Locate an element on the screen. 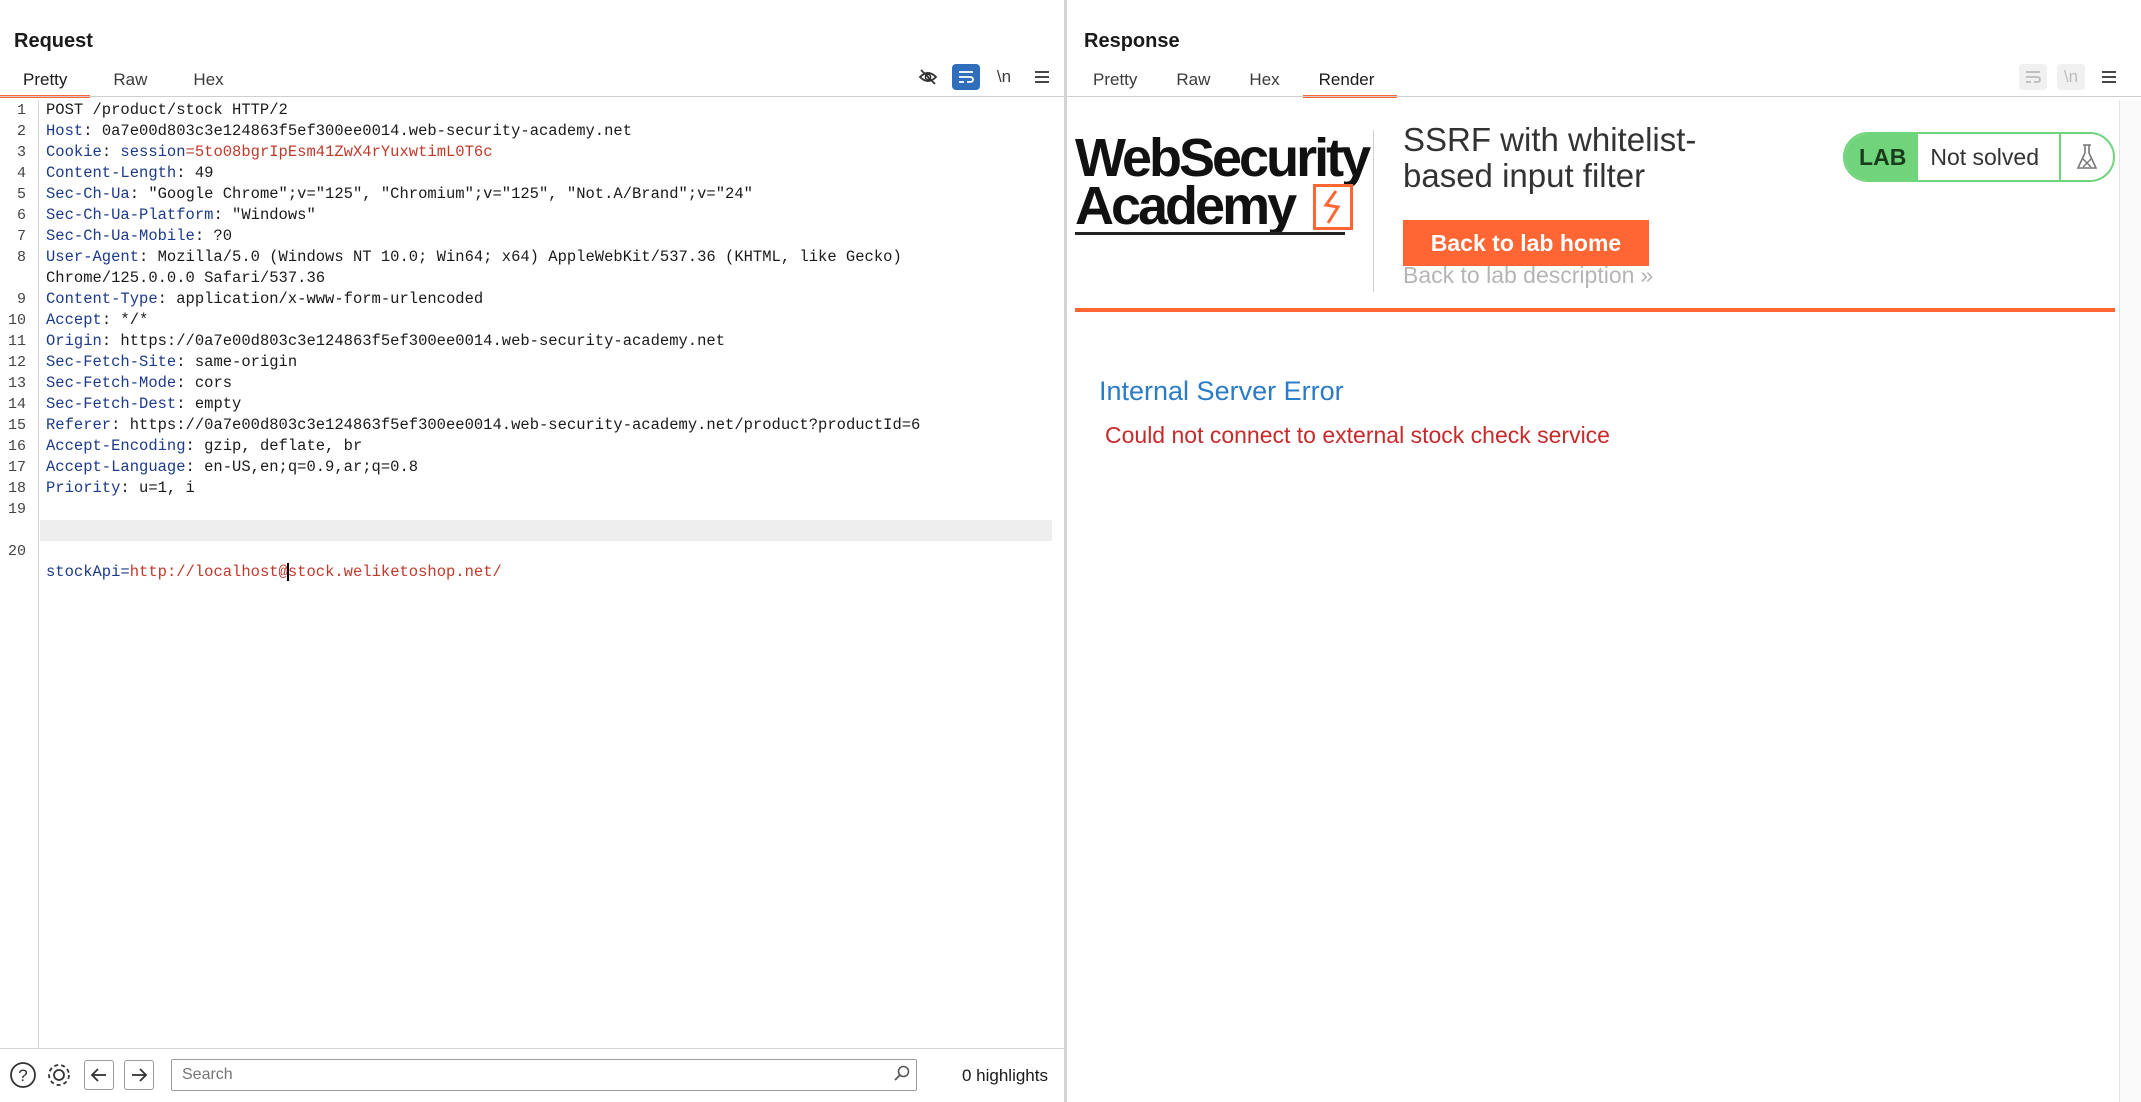 The height and width of the screenshot is (1102, 2141). line-text: Priority: u=1, i is located at coordinates (120, 488).